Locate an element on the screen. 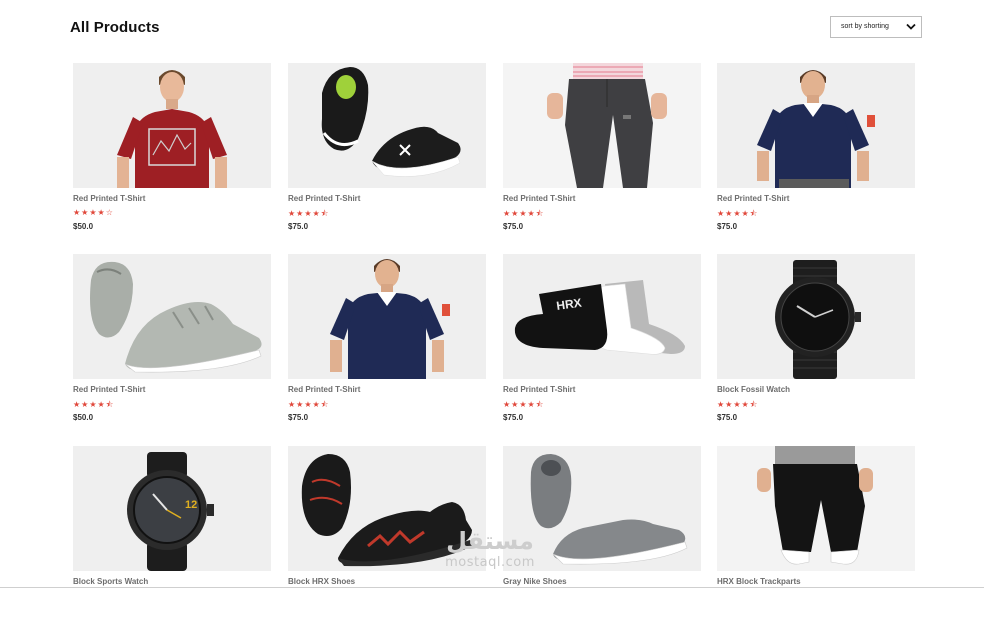  red-tshirt-model-image is located at coordinates (172, 125).